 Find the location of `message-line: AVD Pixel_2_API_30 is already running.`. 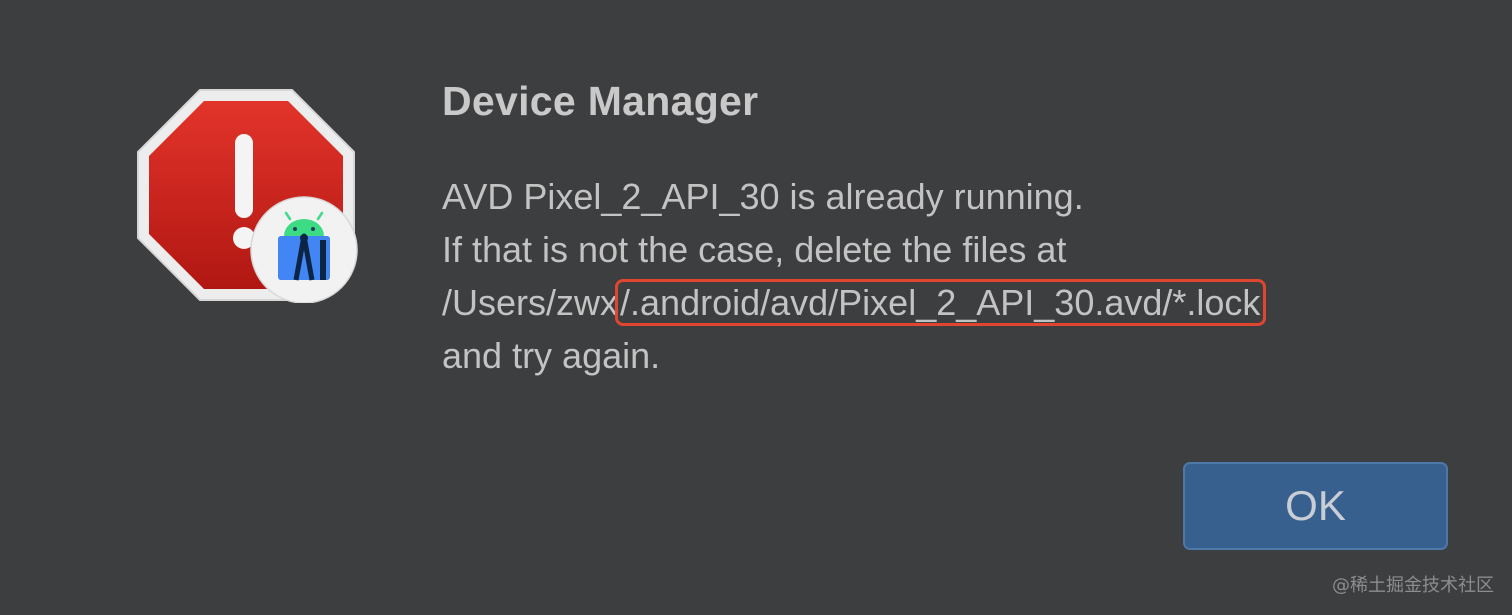

message-line: AVD Pixel_2_API_30 is already running. is located at coordinates (763, 196).